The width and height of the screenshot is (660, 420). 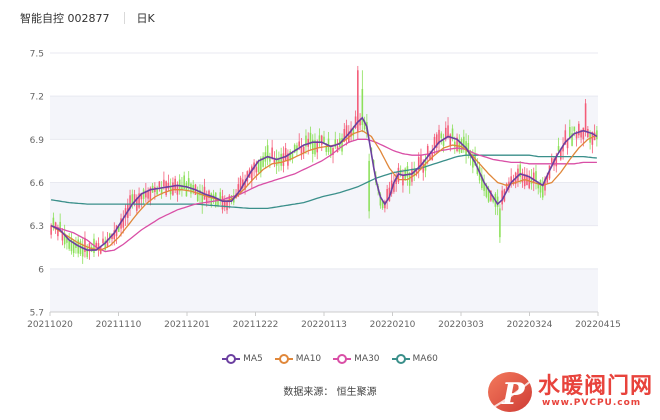 What do you see at coordinates (37, 184) in the screenshot?
I see `y-tick-label: 6.6` at bounding box center [37, 184].